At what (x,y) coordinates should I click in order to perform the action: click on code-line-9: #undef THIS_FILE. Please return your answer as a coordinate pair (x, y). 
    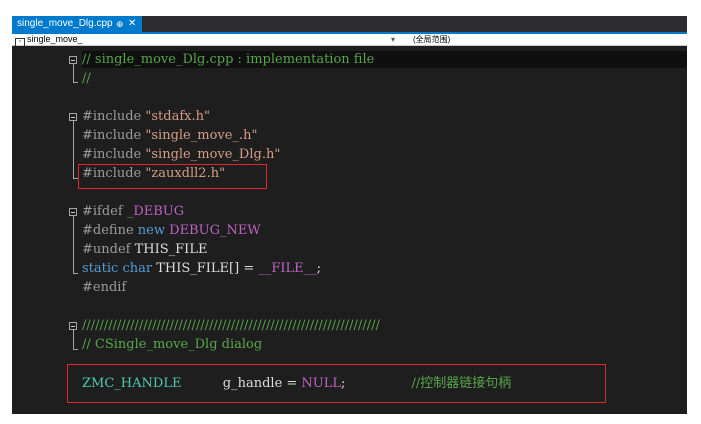
    Looking at the image, I should click on (145, 249).